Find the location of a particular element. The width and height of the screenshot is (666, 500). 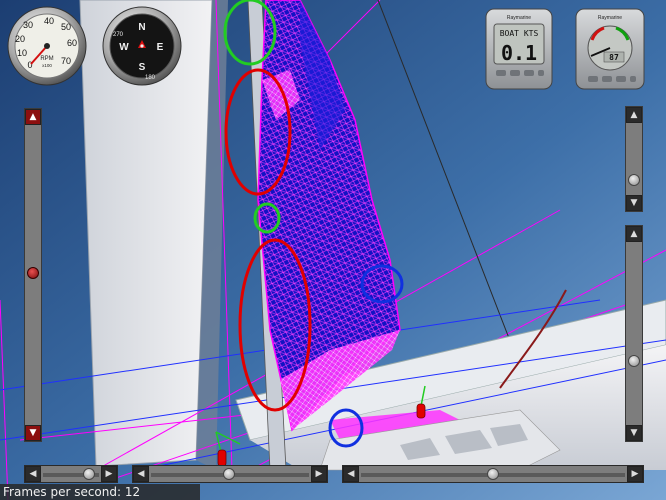

bottom-slider-3-thumb is located at coordinates (493, 474).